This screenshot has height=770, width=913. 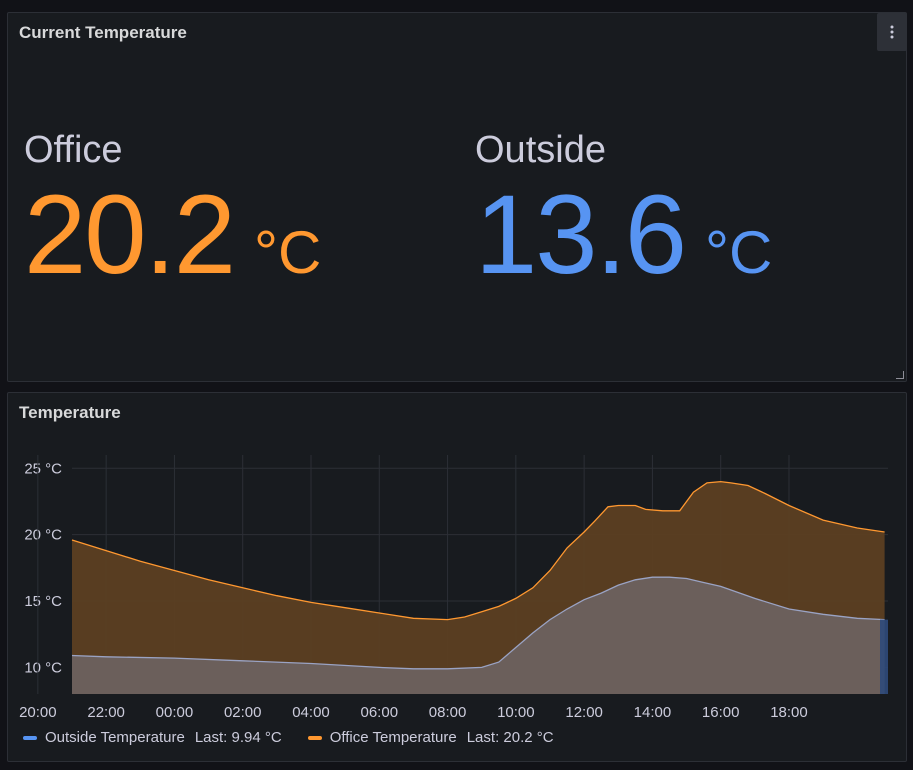 I want to click on hover-highlight, so click(x=884, y=656).